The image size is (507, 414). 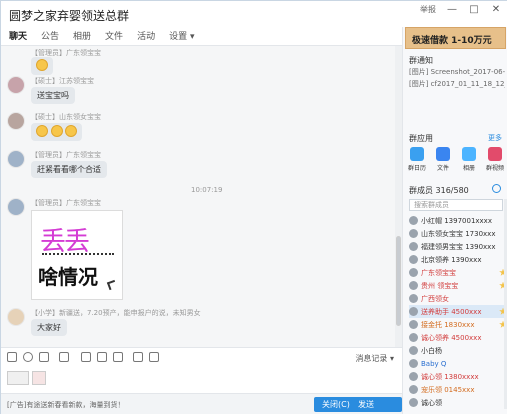 I want to click on message-bubble: 大家好, so click(x=49, y=327).